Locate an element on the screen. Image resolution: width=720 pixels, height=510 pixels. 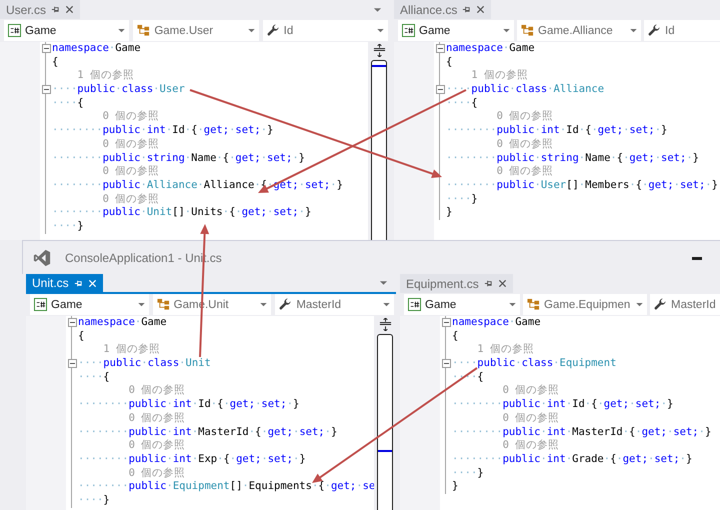
code-line: ········public·int·MasterId·{·get;·set;·} is located at coordinates (208, 433).